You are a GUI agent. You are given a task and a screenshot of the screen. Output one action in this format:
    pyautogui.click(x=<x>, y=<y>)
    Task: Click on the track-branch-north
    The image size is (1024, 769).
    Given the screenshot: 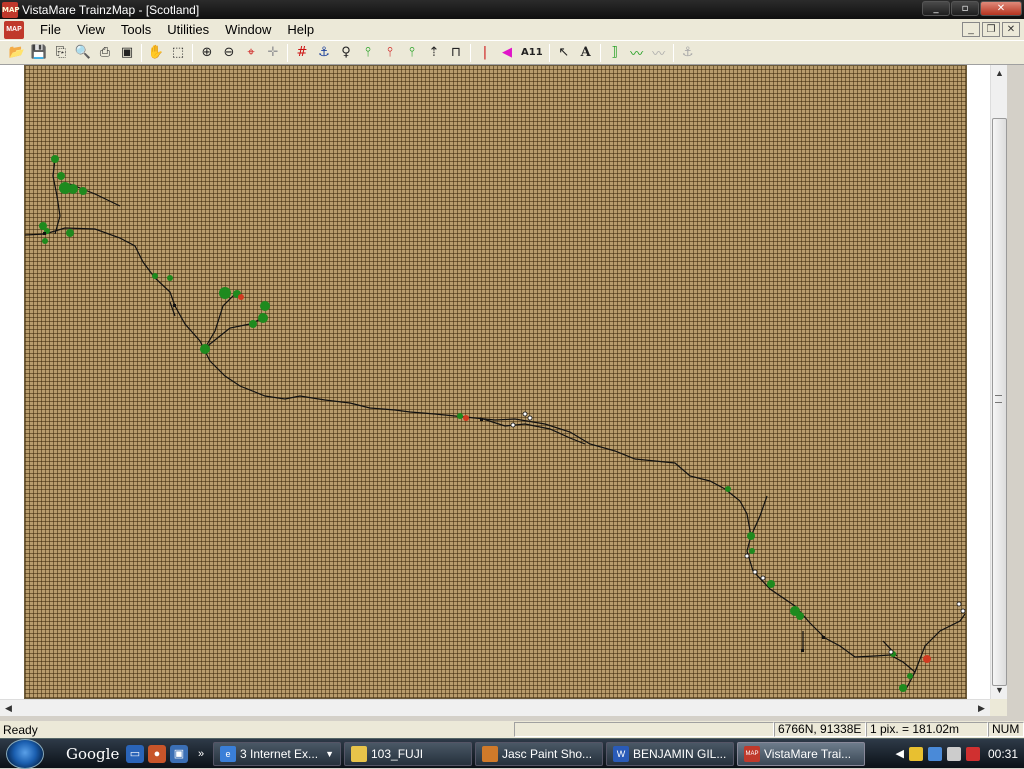 What is the action you would take?
    pyautogui.click(x=56, y=196)
    